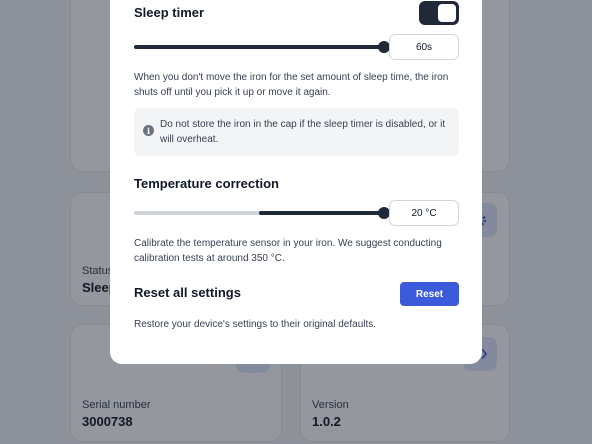 The height and width of the screenshot is (444, 592). I want to click on temperature-correction-value-field: 20 °C, so click(424, 213).